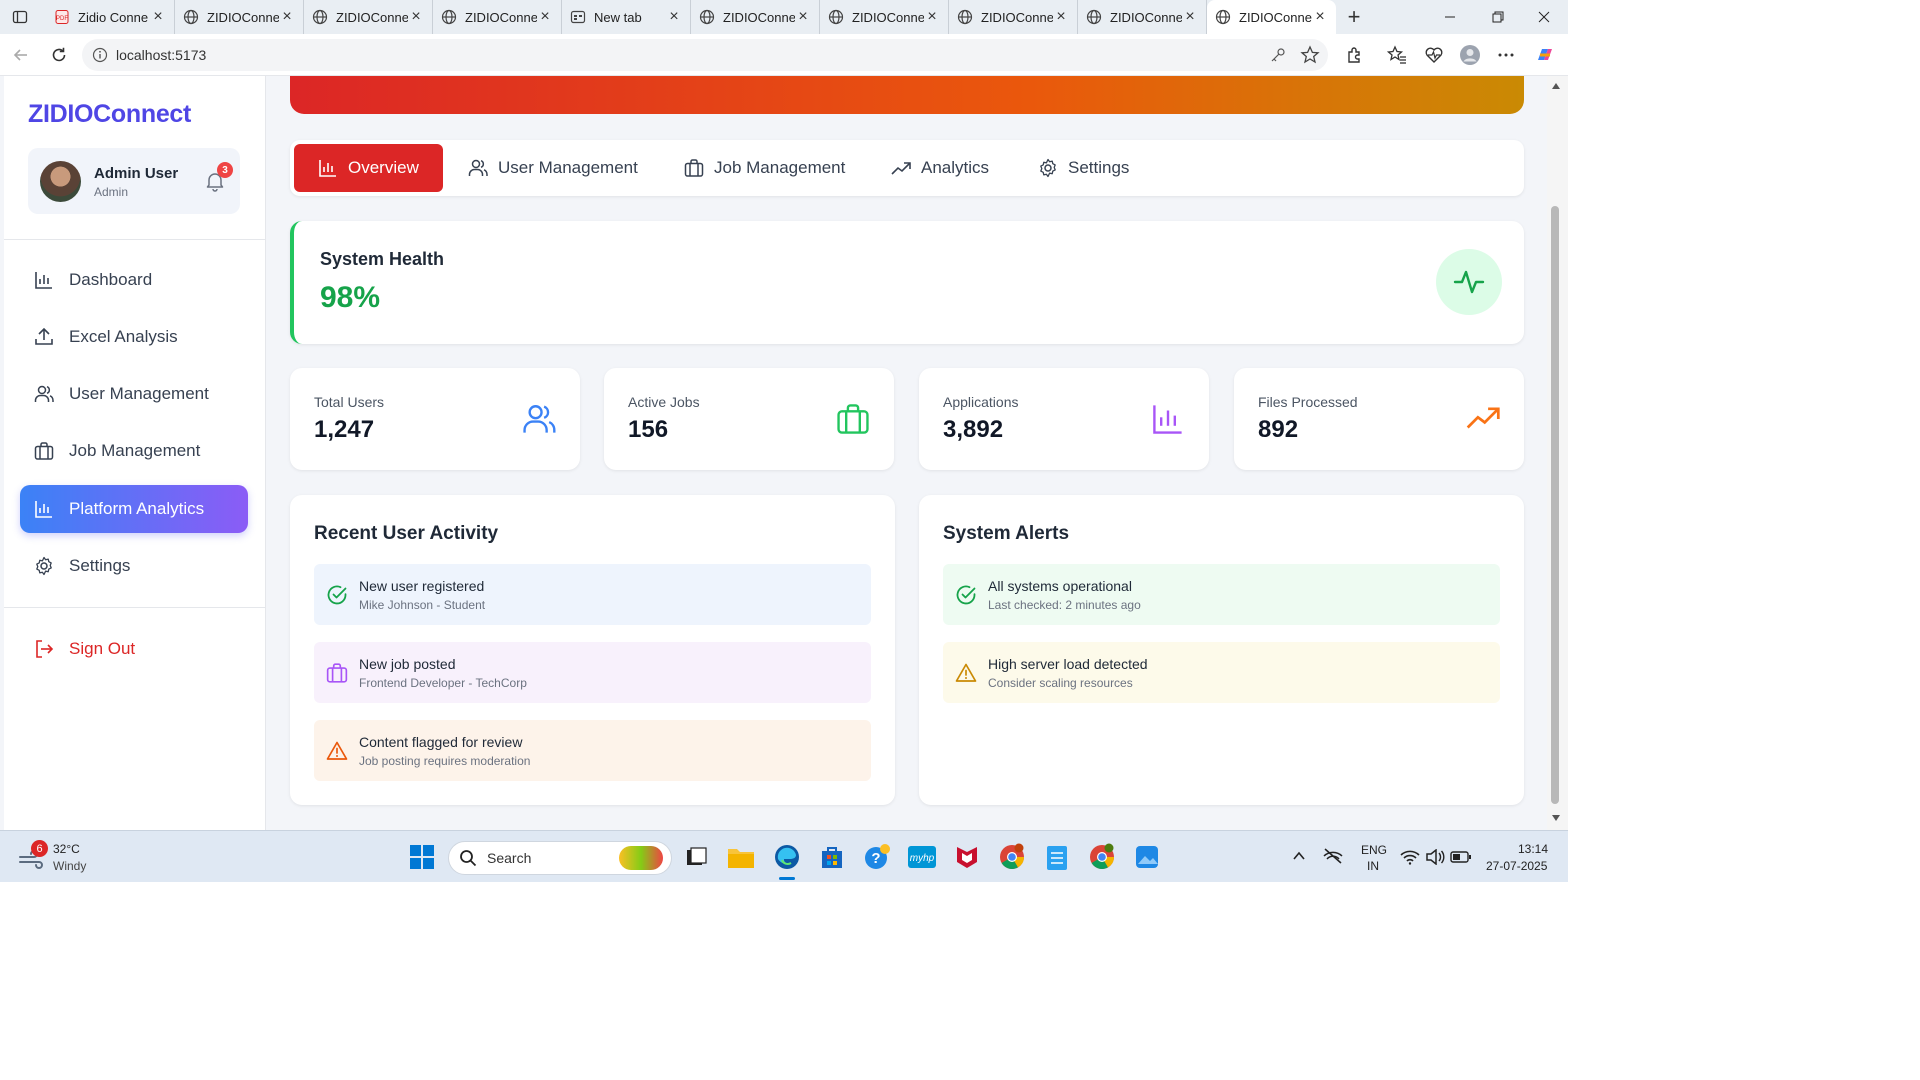 The image size is (1920, 1080). Describe the element at coordinates (69, 866) in the screenshot. I see `weather-desc: Windy` at that location.